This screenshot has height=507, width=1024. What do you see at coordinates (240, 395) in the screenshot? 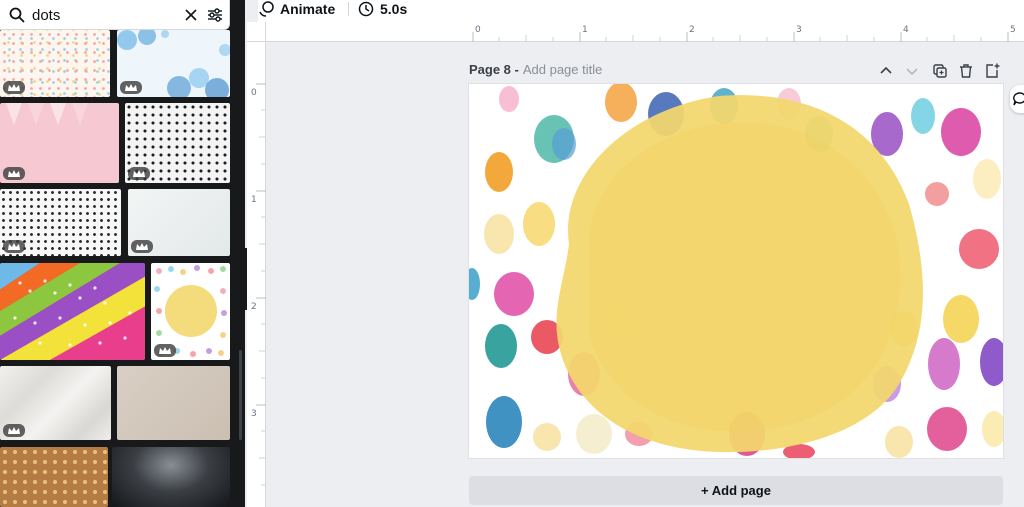
I see `panel-scrollbar` at bounding box center [240, 395].